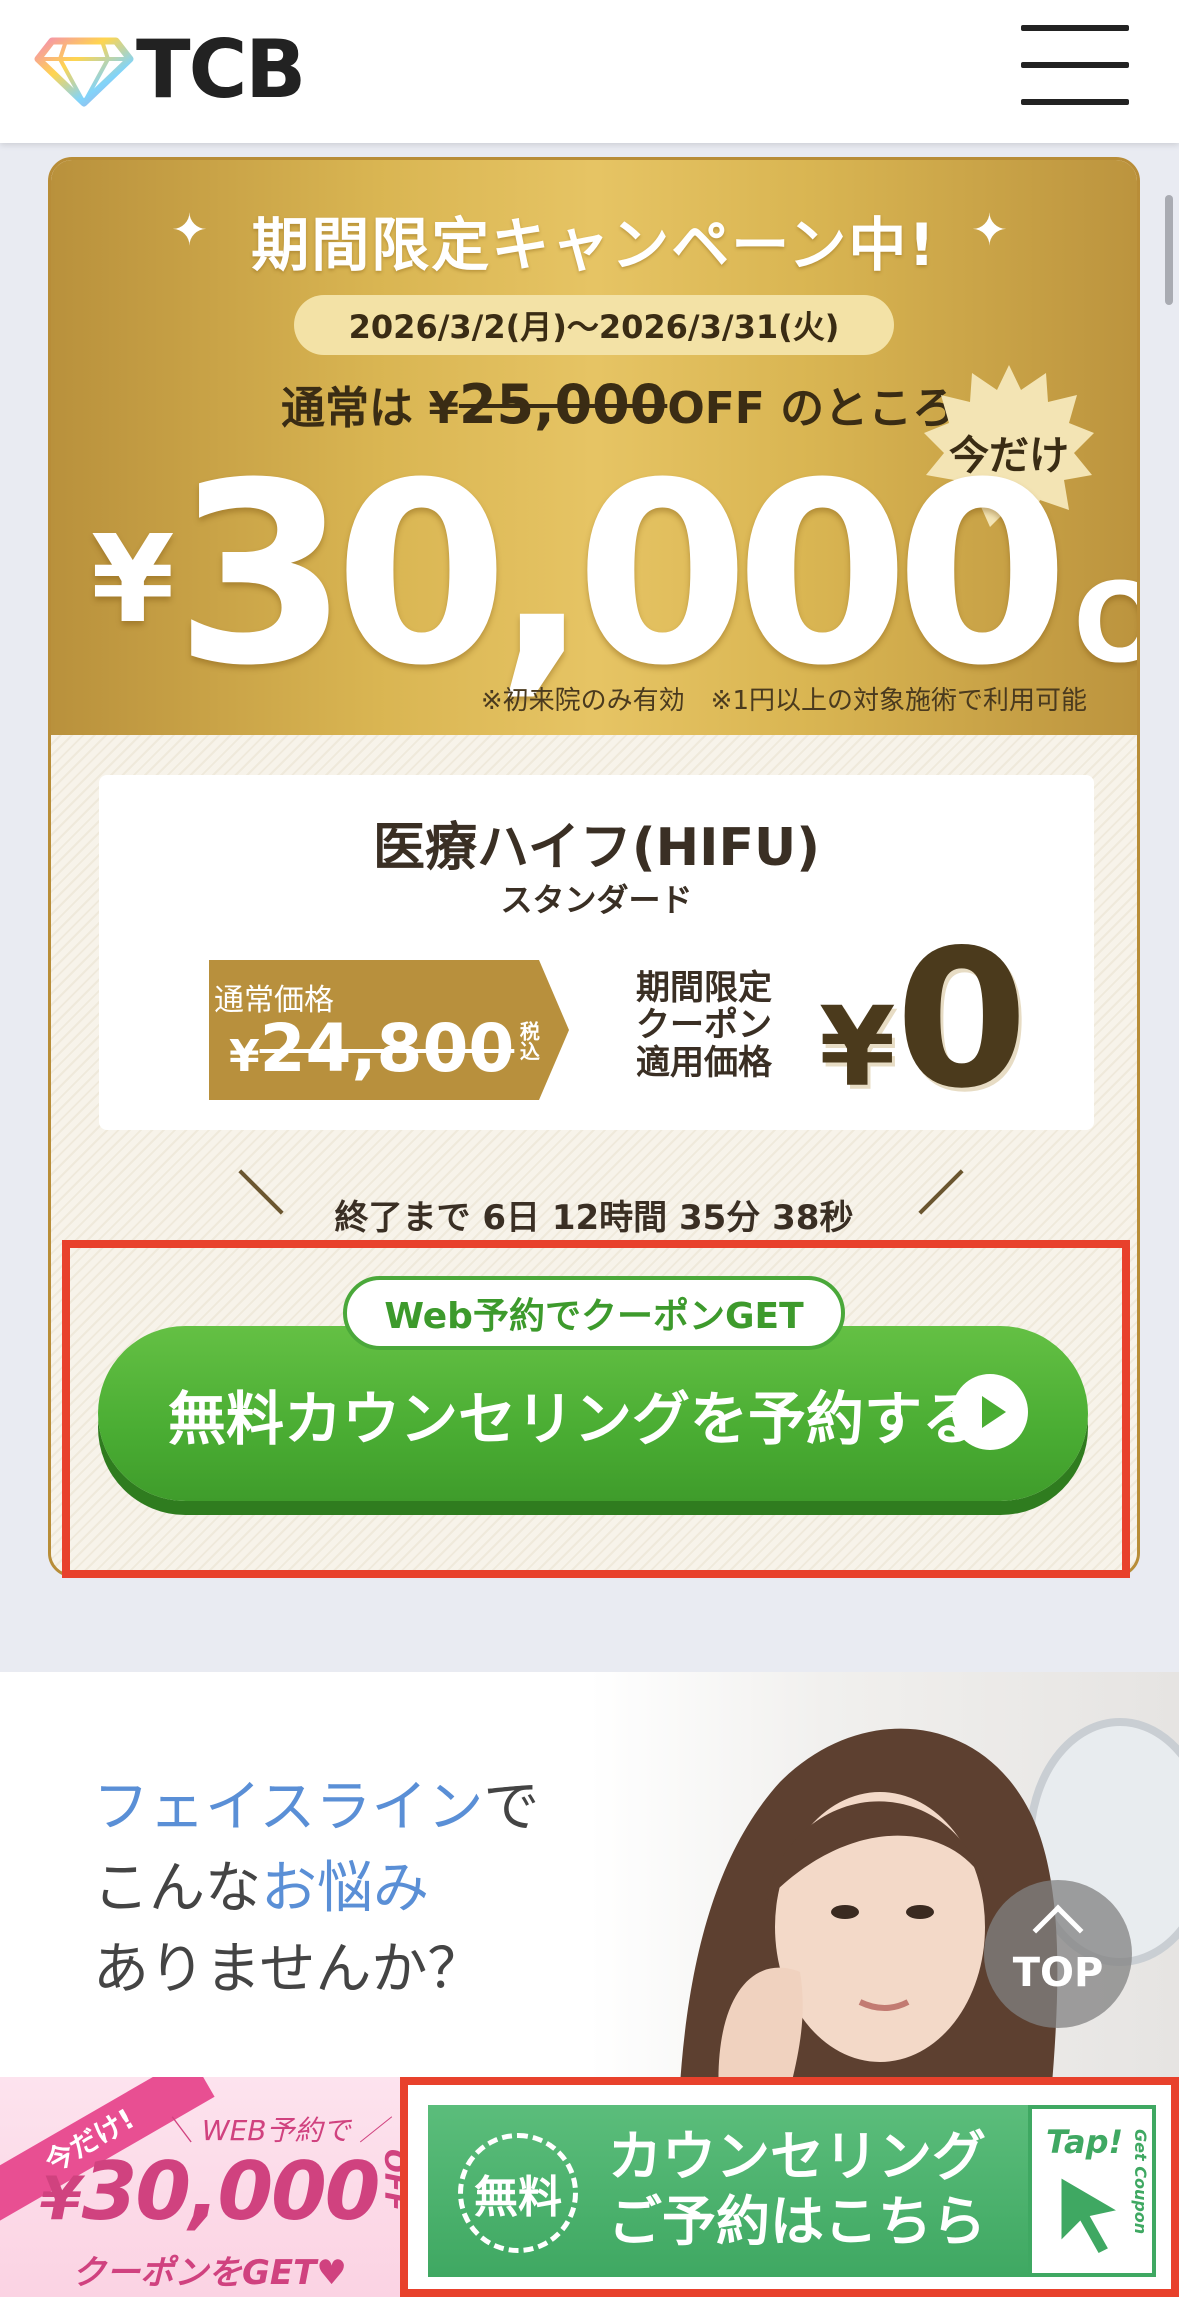 The image size is (1179, 2297). What do you see at coordinates (563, 404) in the screenshot?
I see `normal-discount-amount: 25,000` at bounding box center [563, 404].